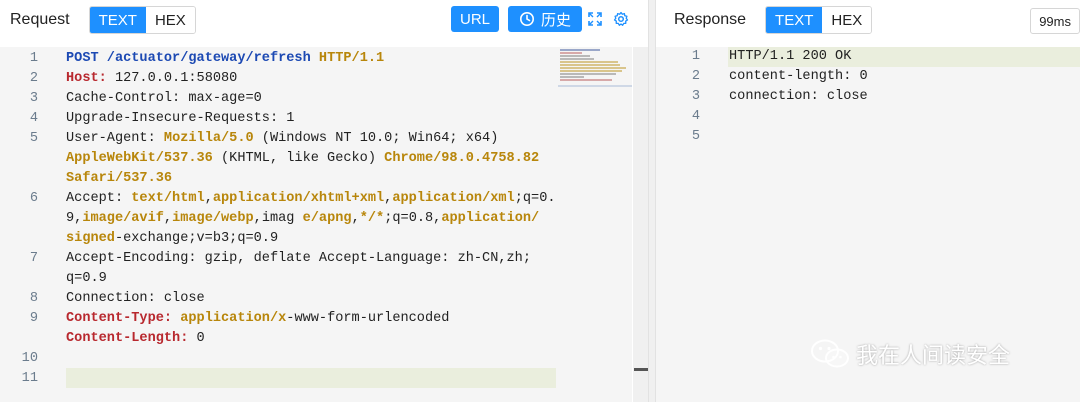 Image resolution: width=1080 pixels, height=402 pixels. I want to click on code-token: Safari/537.36, so click(119, 178).